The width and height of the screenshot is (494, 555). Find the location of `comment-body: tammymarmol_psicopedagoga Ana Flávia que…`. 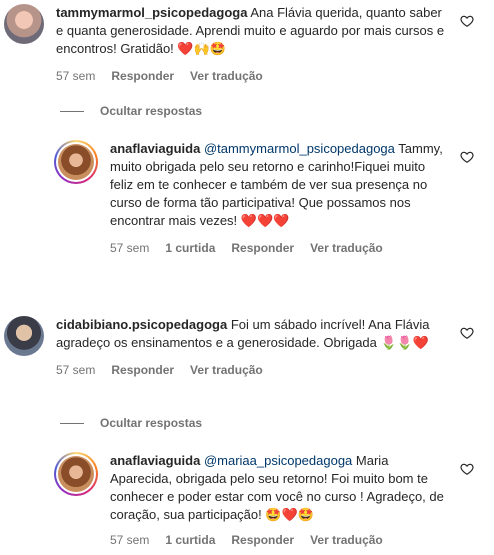

comment-body: tammymarmol_psicopedagoga Ana Flávia que… is located at coordinates (251, 44).